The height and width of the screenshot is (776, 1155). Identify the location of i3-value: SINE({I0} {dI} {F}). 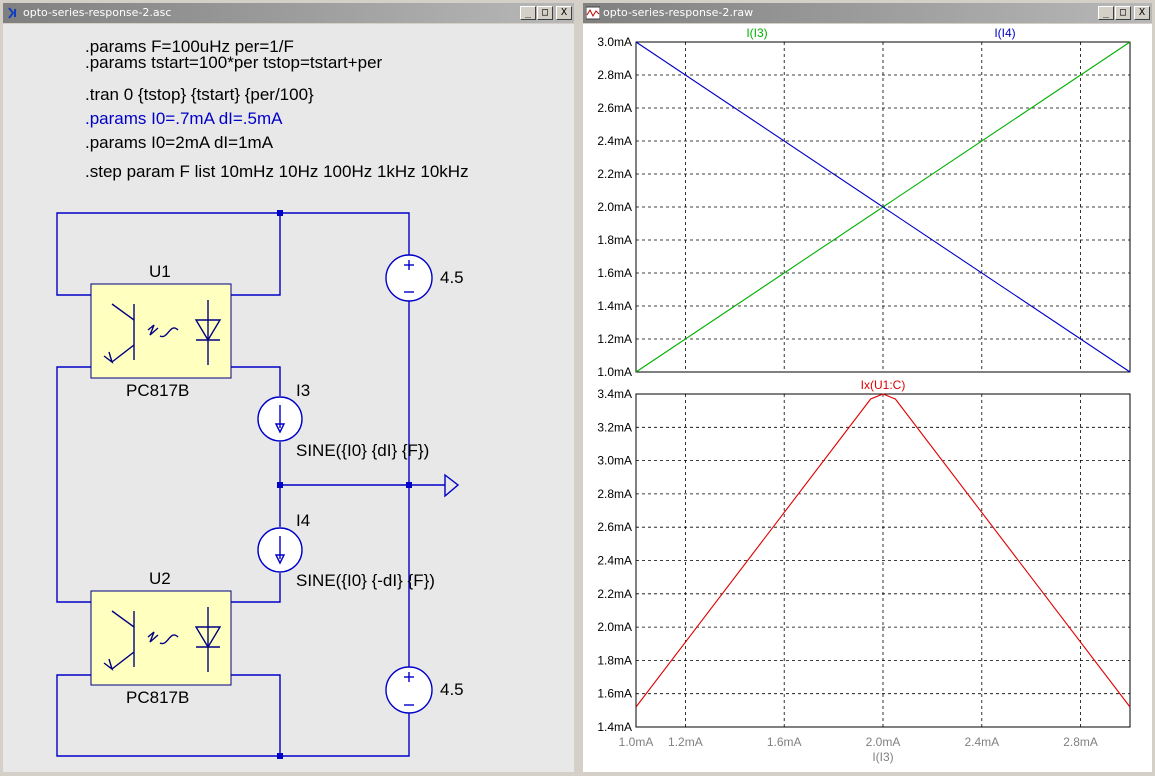
(362, 450).